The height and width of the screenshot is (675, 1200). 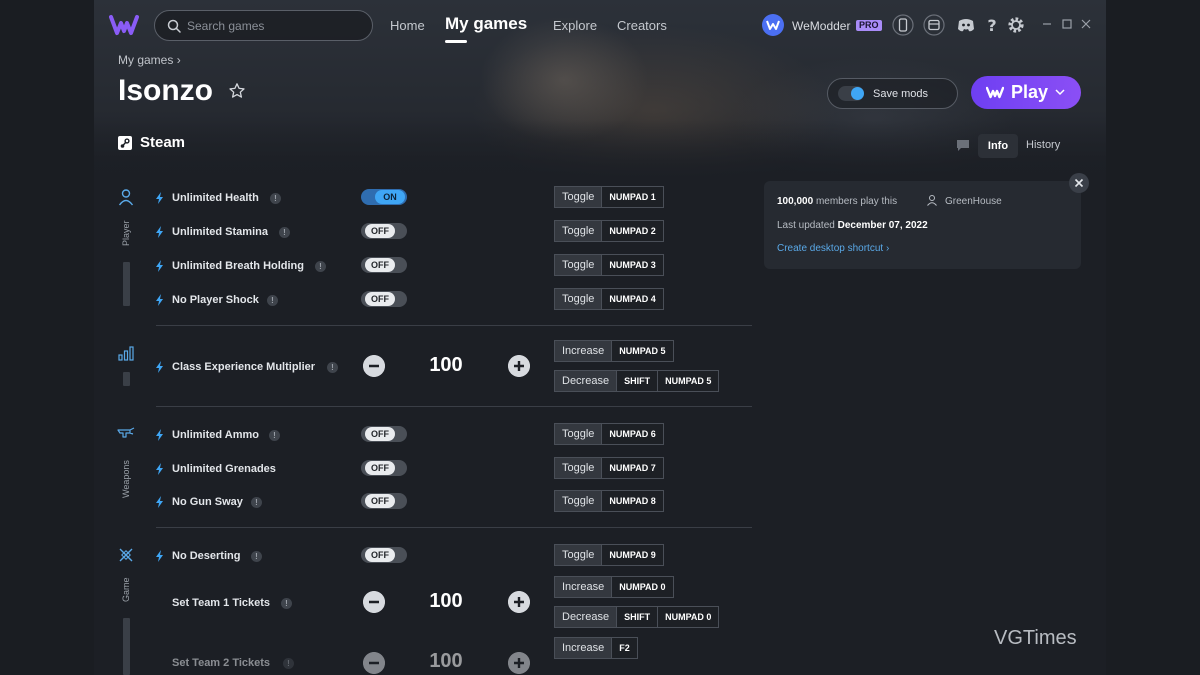 What do you see at coordinates (224, 469) in the screenshot?
I see `mod-name: Unlimited Grenades` at bounding box center [224, 469].